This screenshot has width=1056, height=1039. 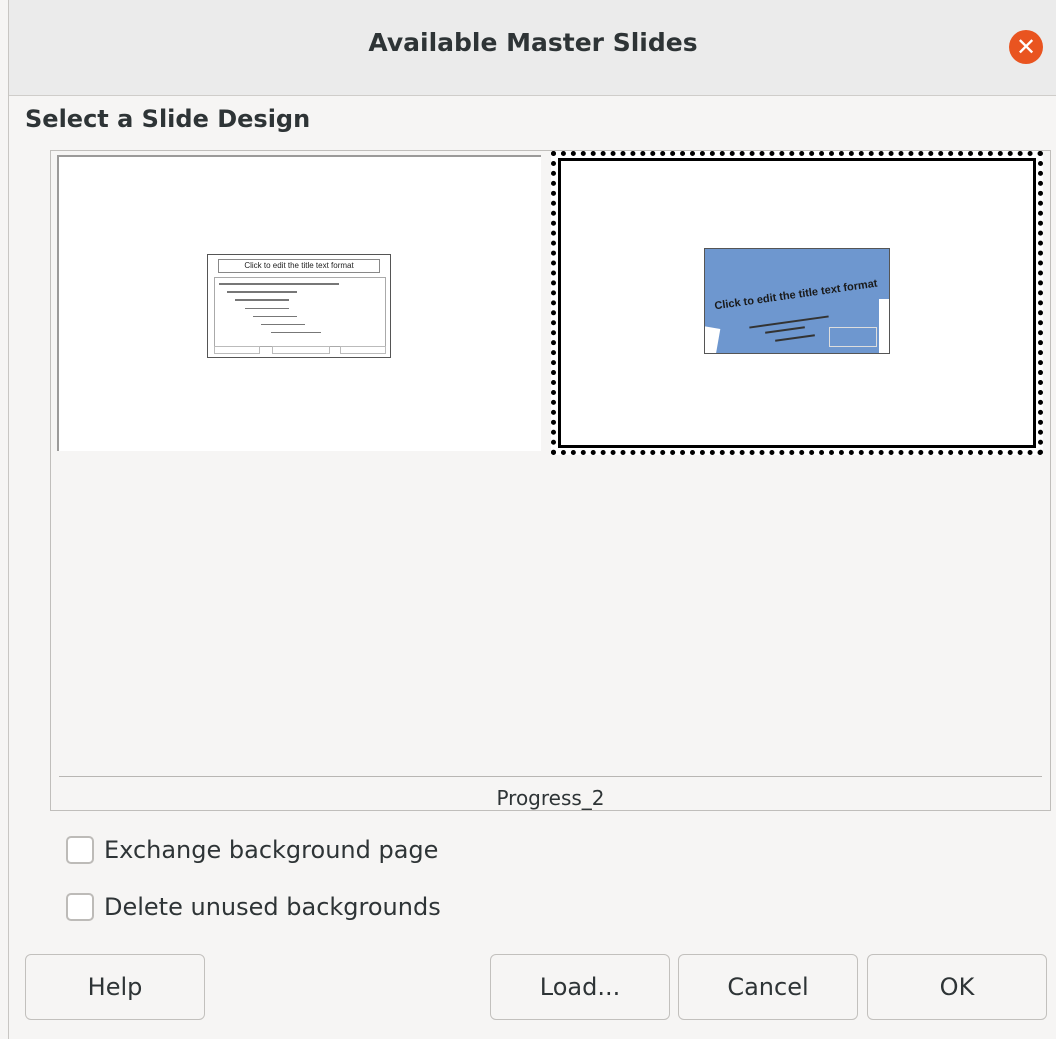 I want to click on delete-unused-label: Delete unused backgrounds, so click(x=272, y=907).